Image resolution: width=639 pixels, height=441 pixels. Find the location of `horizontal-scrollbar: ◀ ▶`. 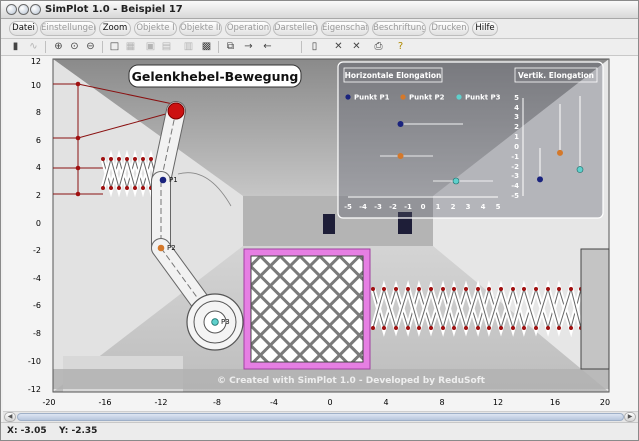

horizontal-scrollbar: ◀ ▶ is located at coordinates (320, 416).